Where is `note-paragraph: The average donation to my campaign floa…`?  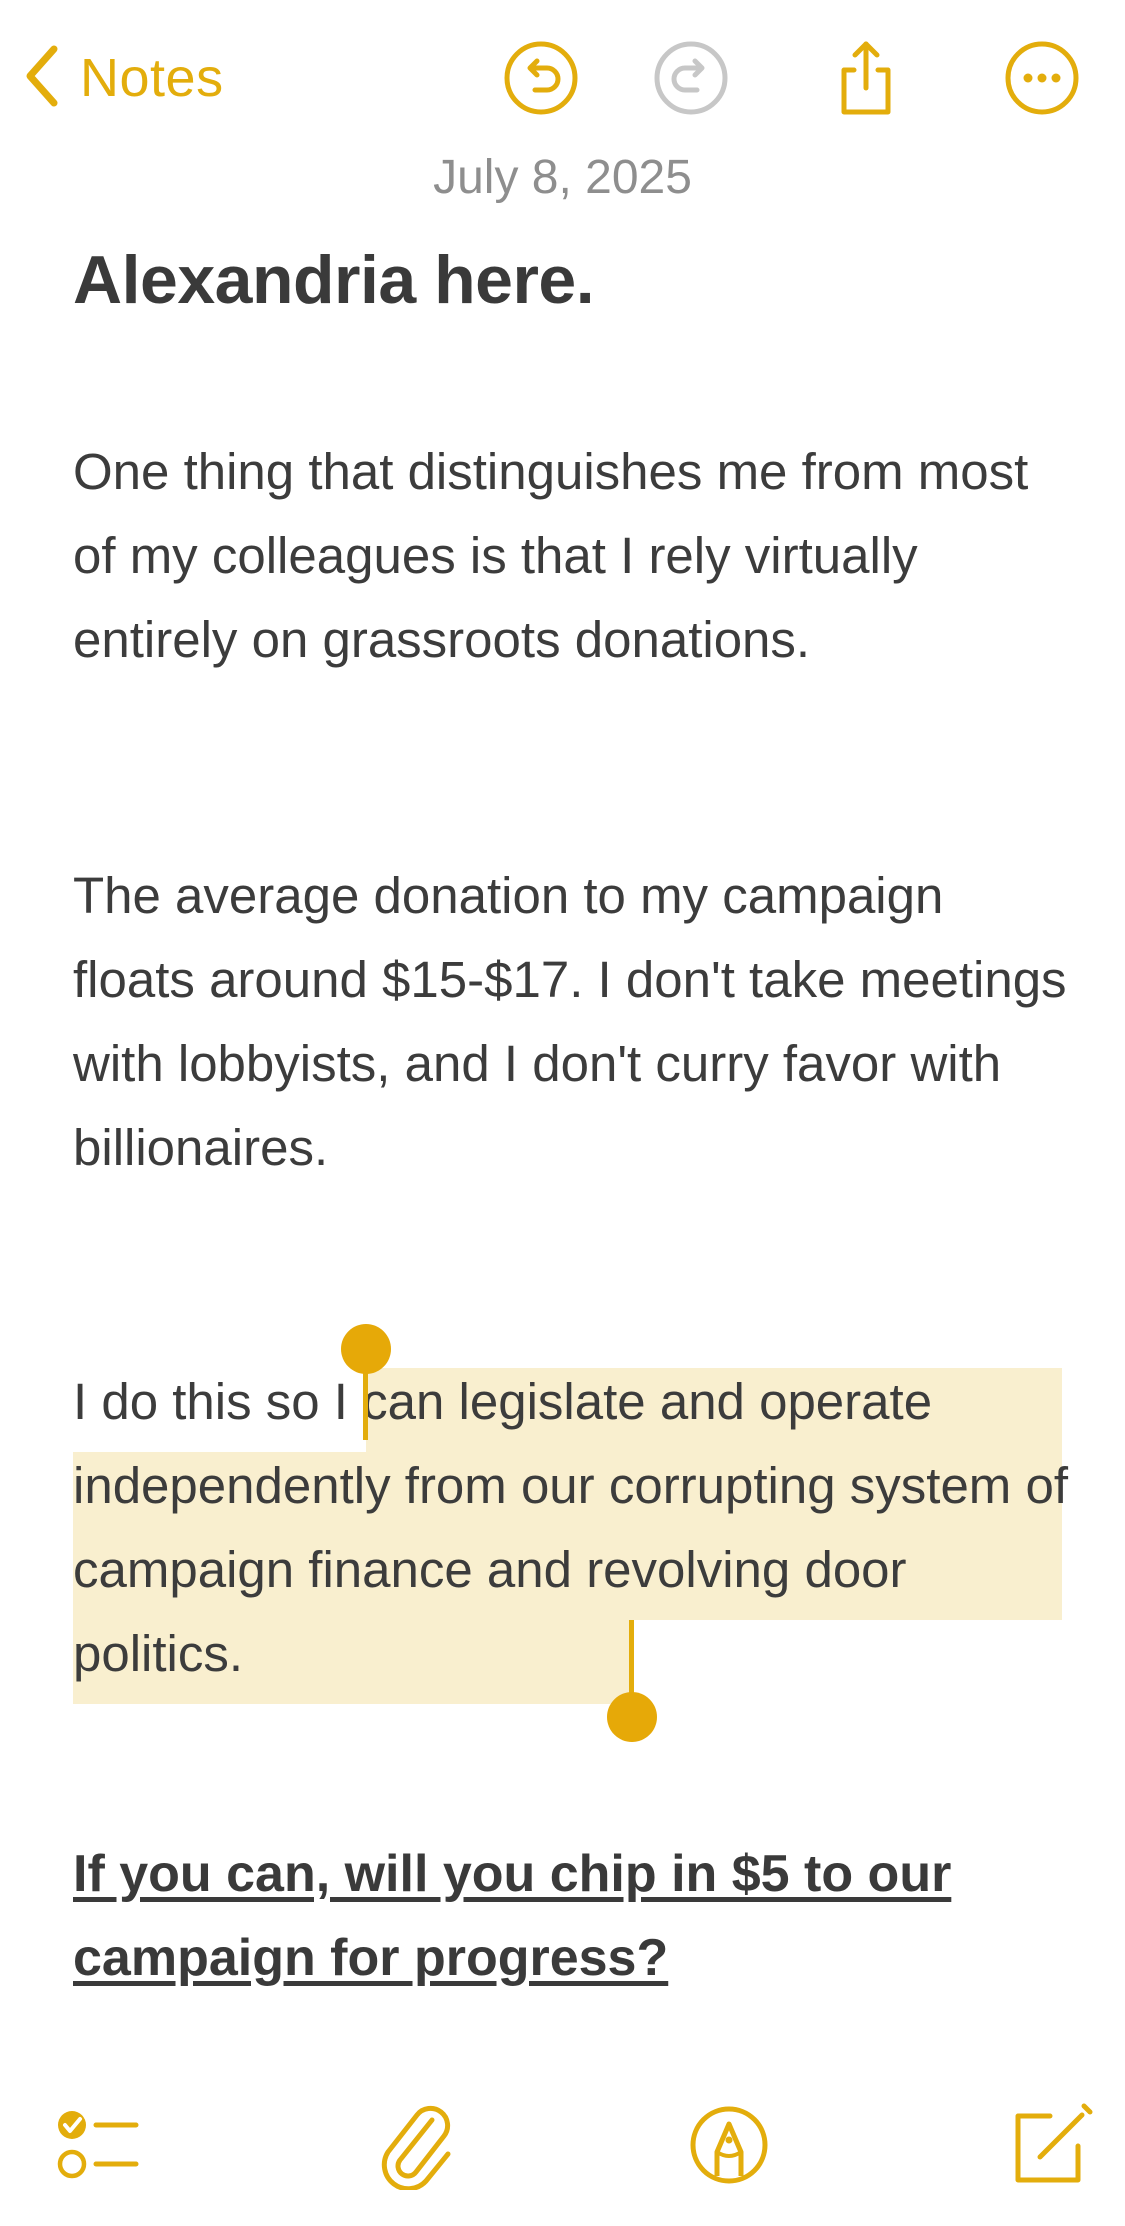
note-paragraph: The average donation to my campaign floa… is located at coordinates (573, 1022).